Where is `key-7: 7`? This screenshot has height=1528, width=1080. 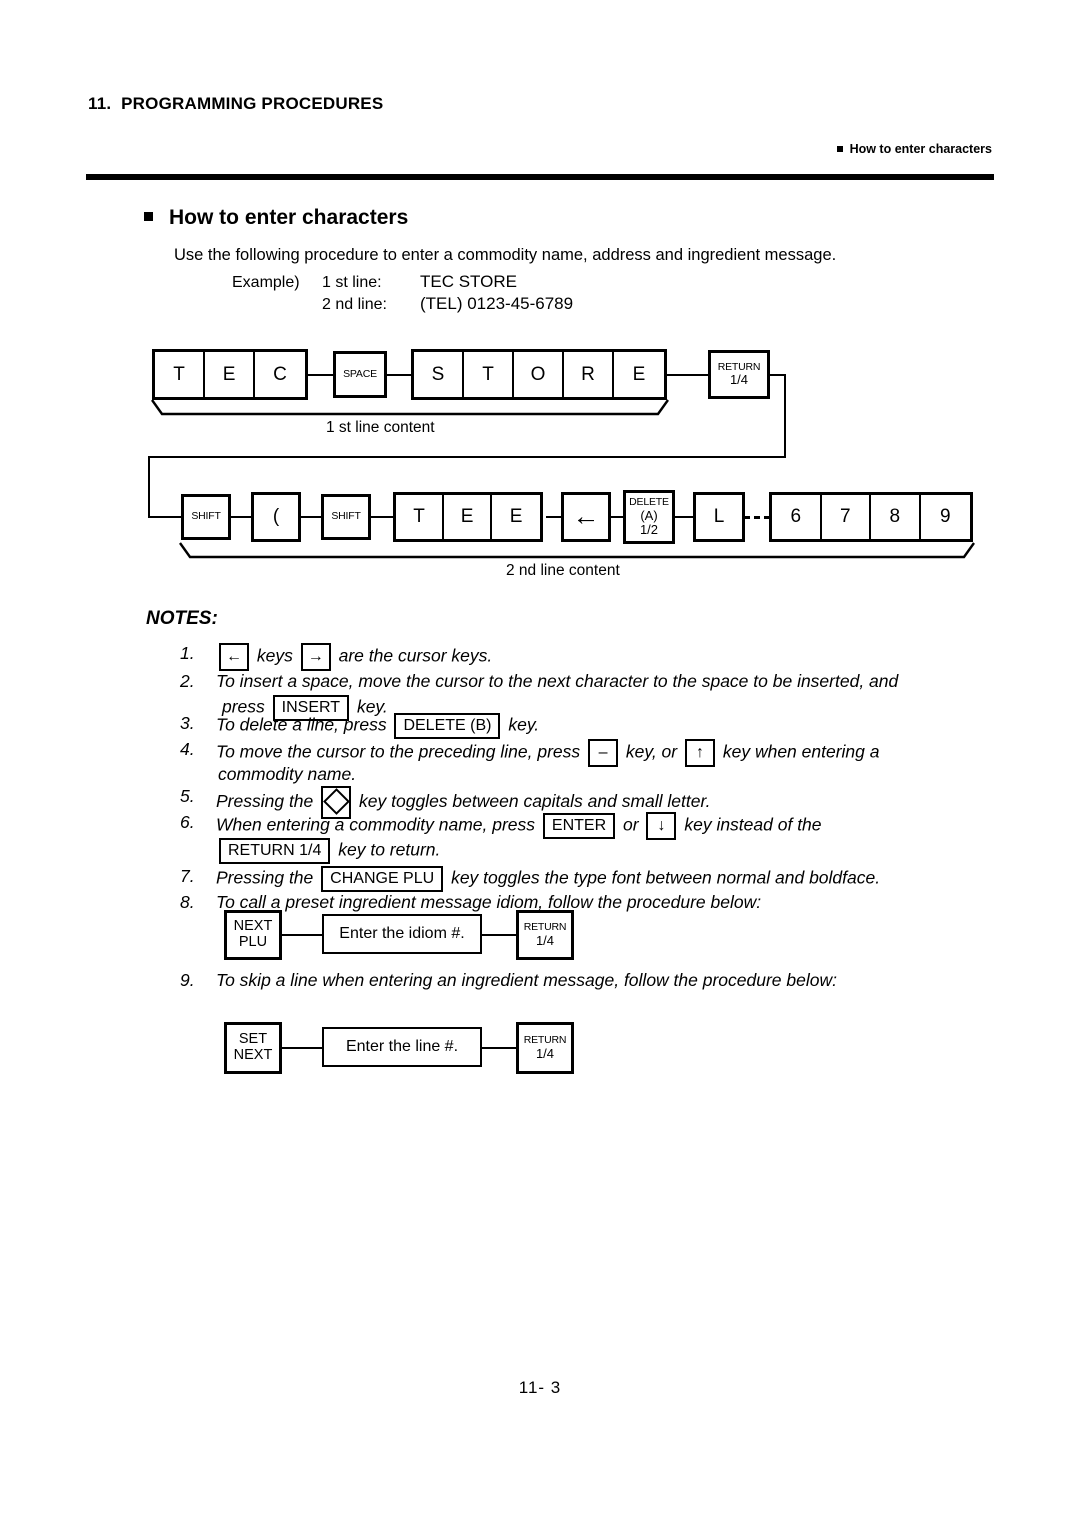
key-7: 7 is located at coordinates (846, 517).